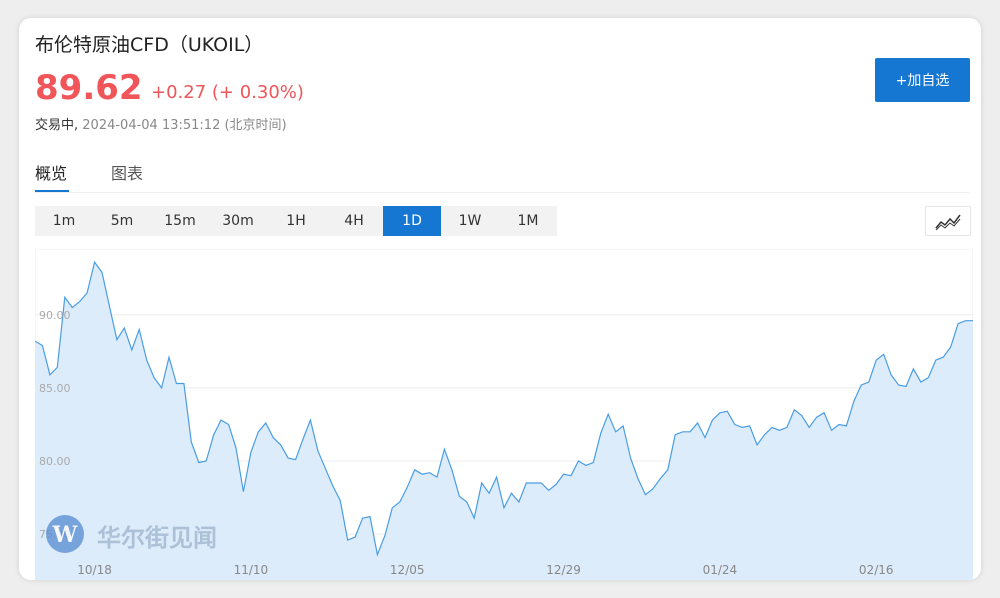 The image size is (1000, 598). I want to click on quote-timestamp: 2024-04-04 13:51:12 (北京时间), so click(184, 125).